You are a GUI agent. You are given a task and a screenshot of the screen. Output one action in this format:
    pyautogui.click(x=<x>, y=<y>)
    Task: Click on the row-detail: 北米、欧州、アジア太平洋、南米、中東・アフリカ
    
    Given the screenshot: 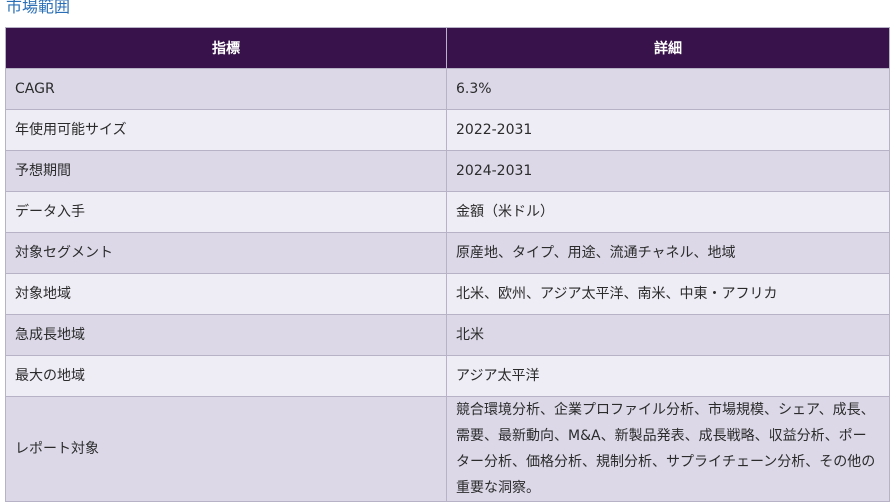 What is the action you would take?
    pyautogui.click(x=668, y=294)
    